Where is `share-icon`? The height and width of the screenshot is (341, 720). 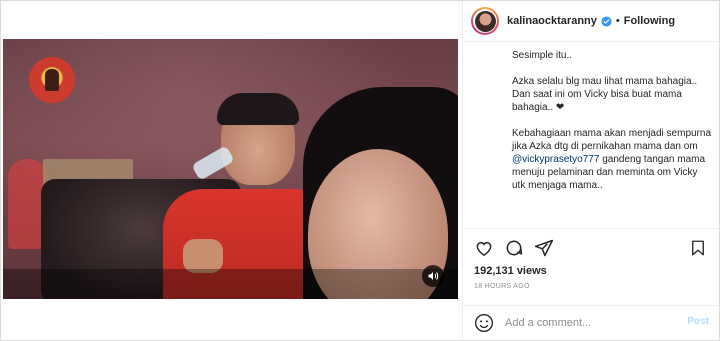
share-icon is located at coordinates (544, 248).